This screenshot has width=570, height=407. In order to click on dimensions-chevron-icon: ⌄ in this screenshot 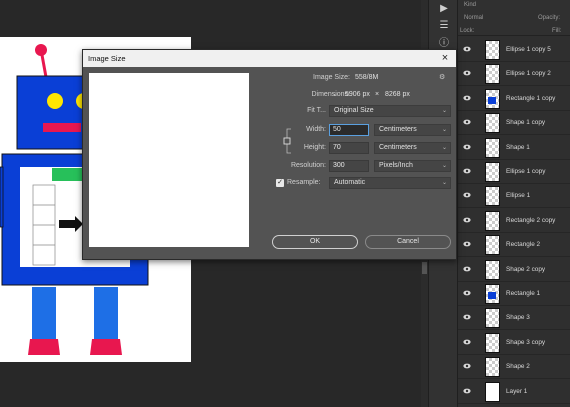, I will do `click(335, 94)`.